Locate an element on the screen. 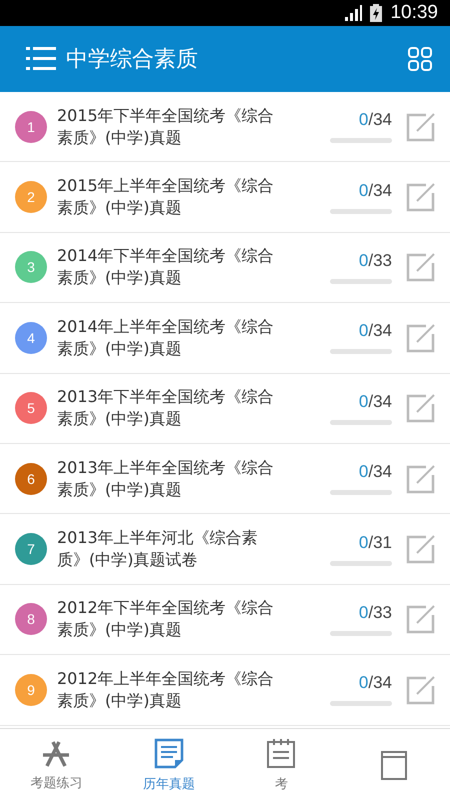 The height and width of the screenshot is (800, 450). paper-title: 2014年下半年全国统考《综合素质》(中学)真题 is located at coordinates (173, 267).